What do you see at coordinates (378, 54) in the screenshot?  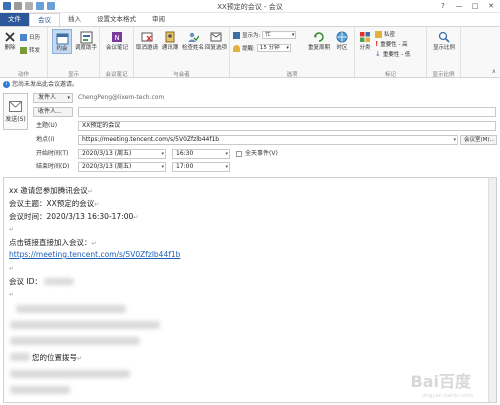 I see `down-arrow-icon: ↓` at bounding box center [378, 54].